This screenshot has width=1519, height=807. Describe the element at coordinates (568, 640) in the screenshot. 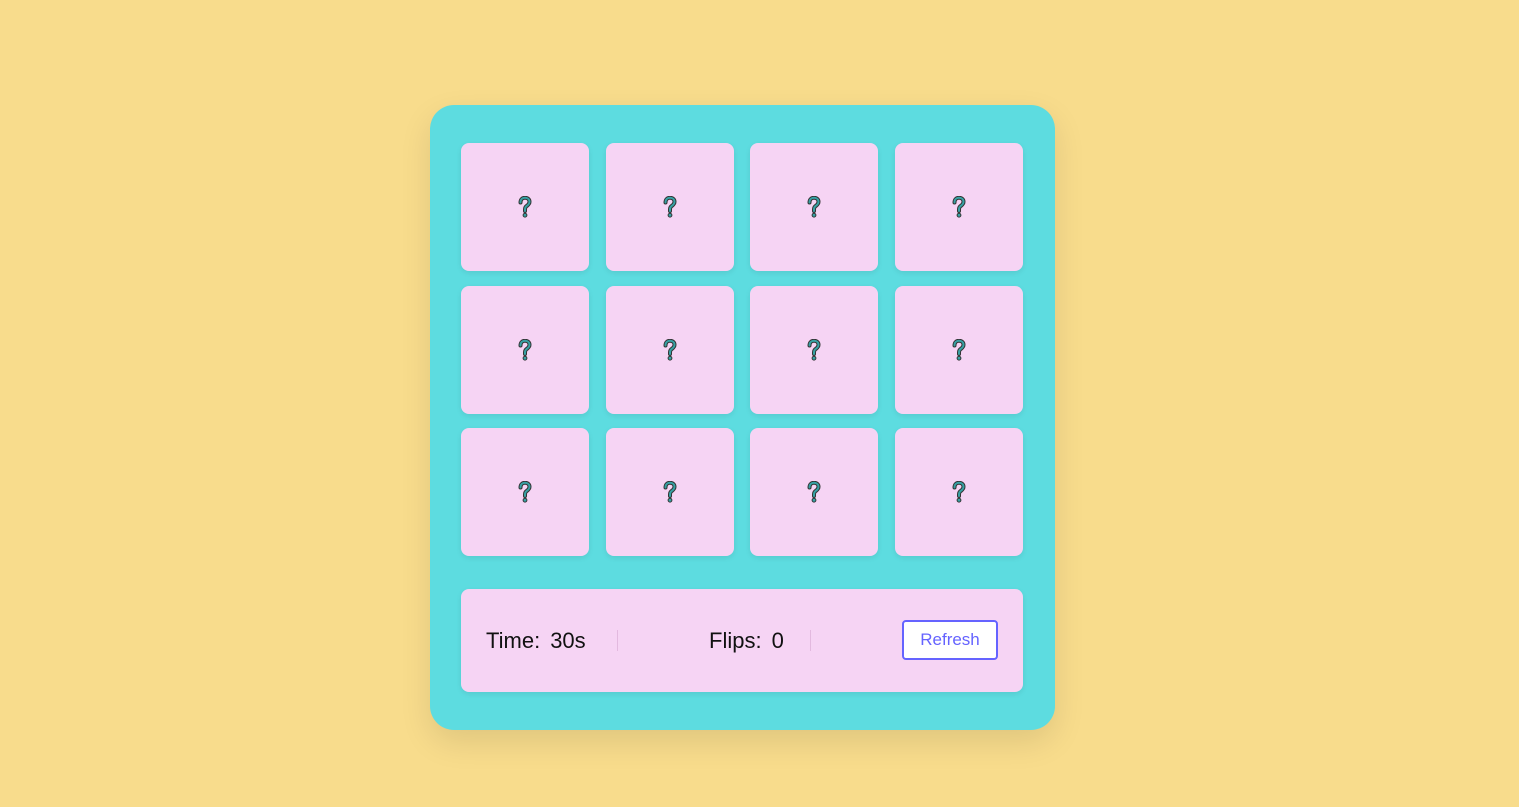

I see `time-value: 30s` at that location.